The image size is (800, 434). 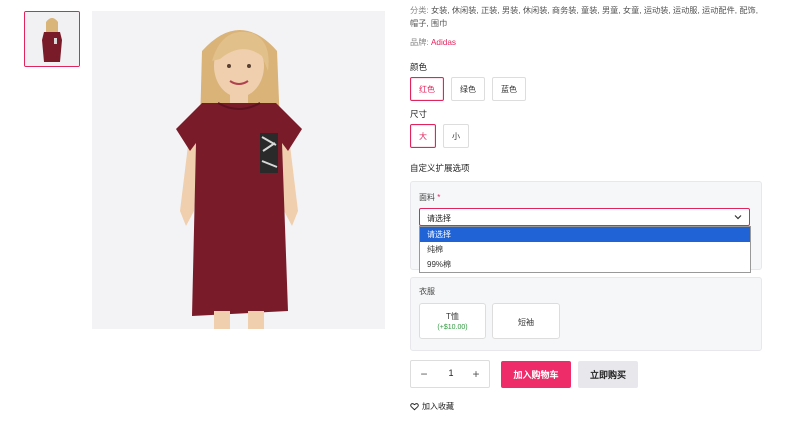 I want to click on style-card-title: T恤, so click(x=452, y=316).